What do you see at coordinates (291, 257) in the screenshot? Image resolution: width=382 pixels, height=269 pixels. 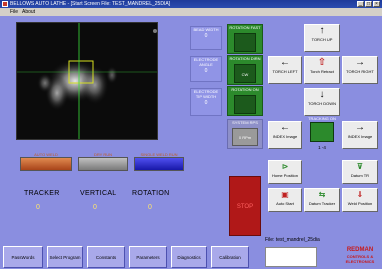 I see `status-box` at bounding box center [291, 257].